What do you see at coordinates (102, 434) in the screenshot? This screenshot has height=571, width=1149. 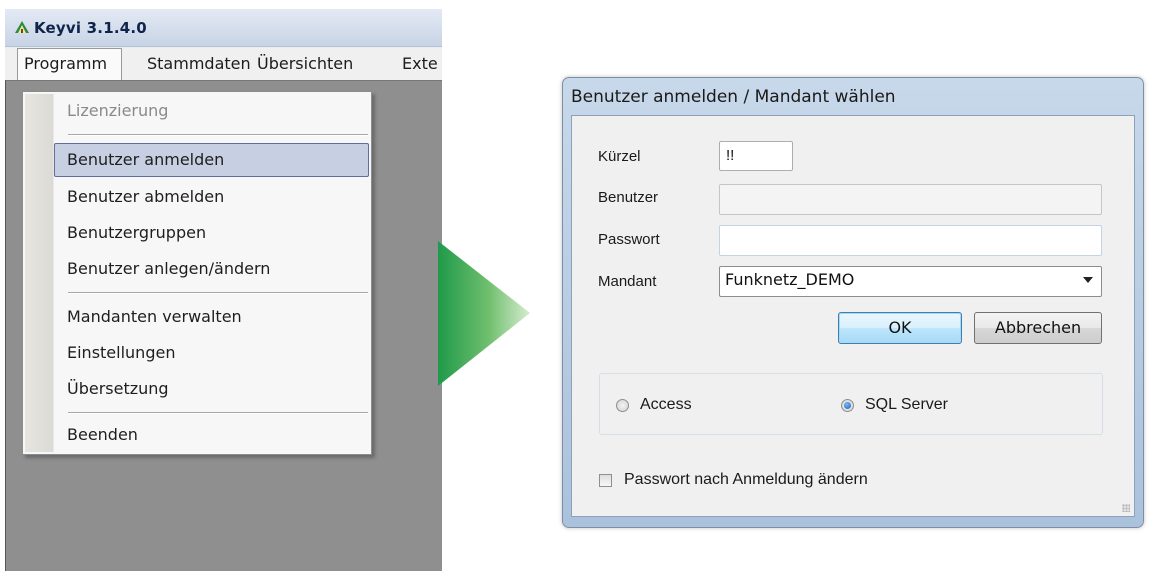 I see `menu-item-beenden: Beenden` at bounding box center [102, 434].